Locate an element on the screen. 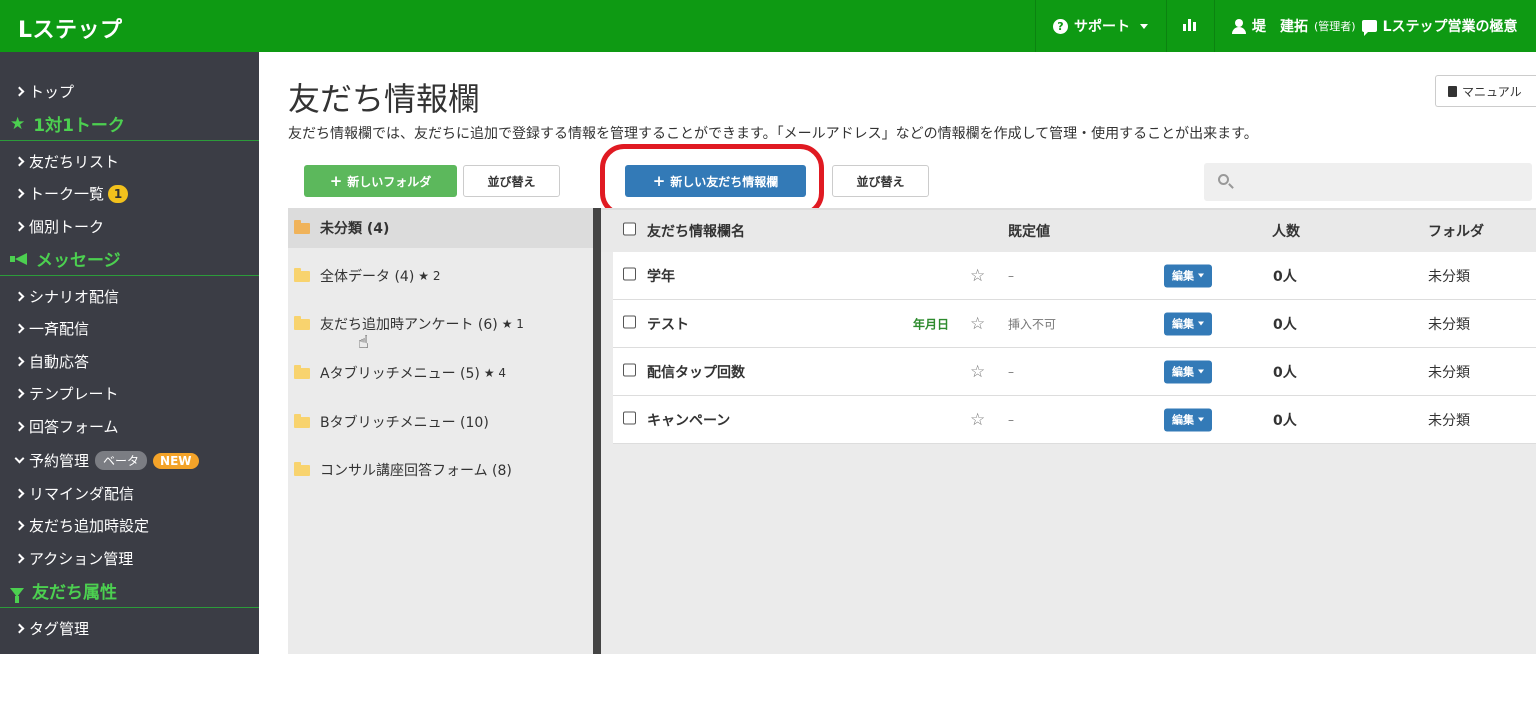 This screenshot has width=1536, height=715. panel-divider is located at coordinates (597, 431).